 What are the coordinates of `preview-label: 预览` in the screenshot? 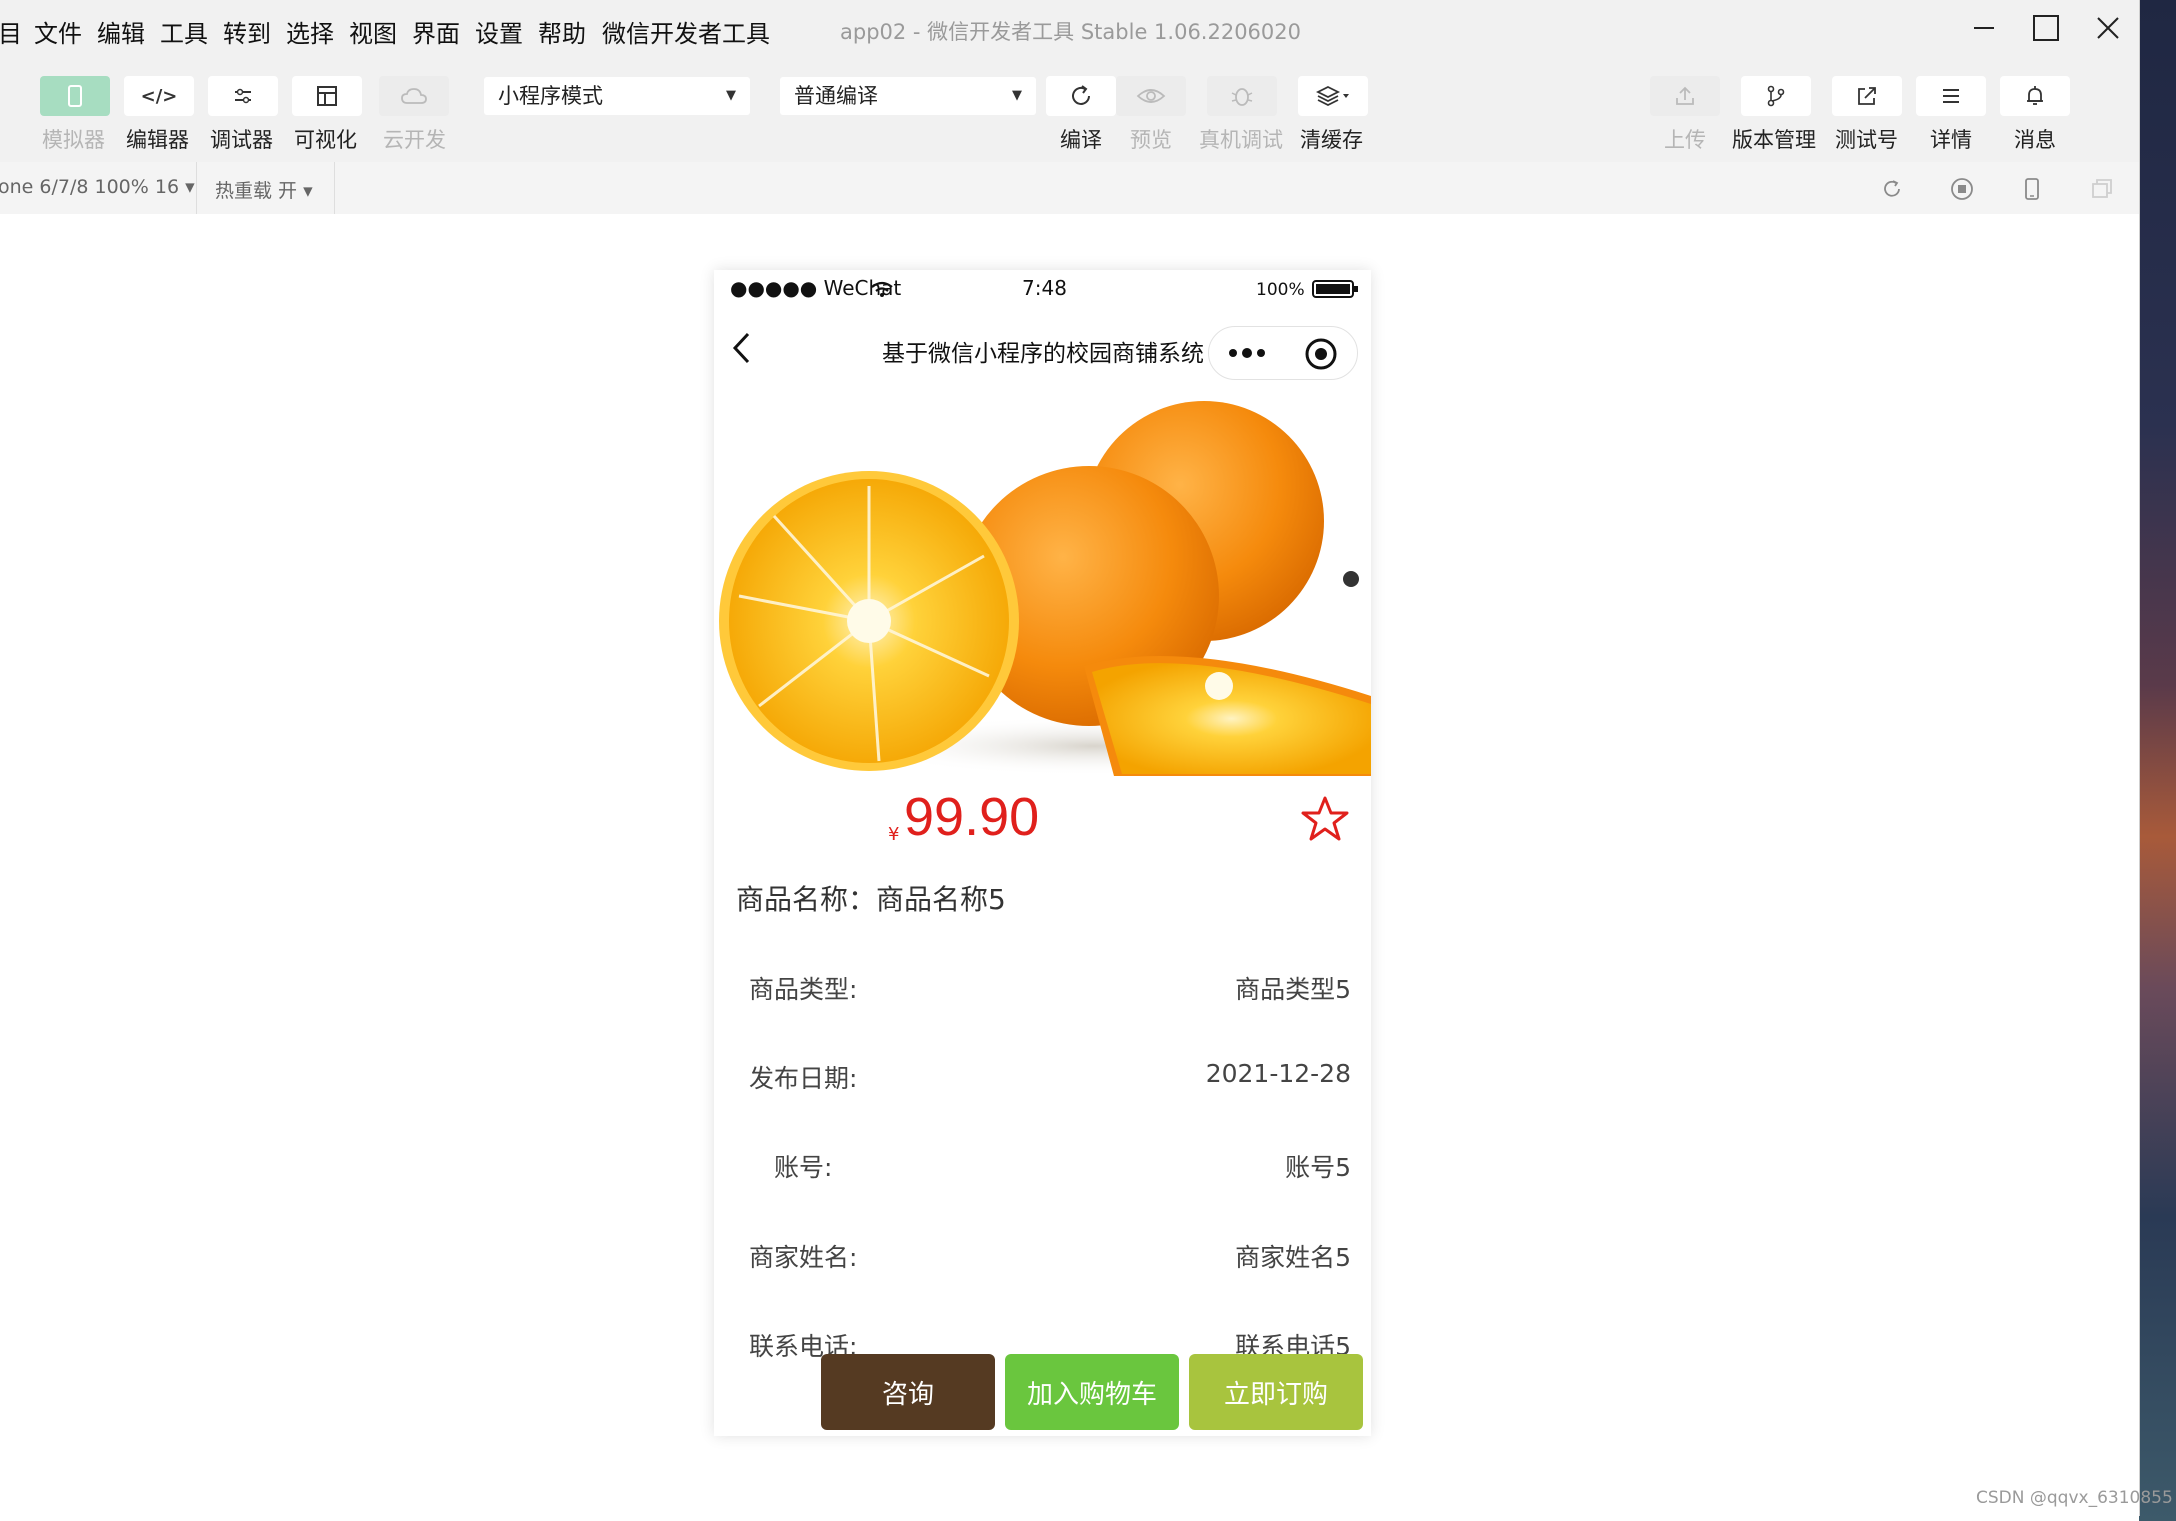 It's located at (1151, 140).